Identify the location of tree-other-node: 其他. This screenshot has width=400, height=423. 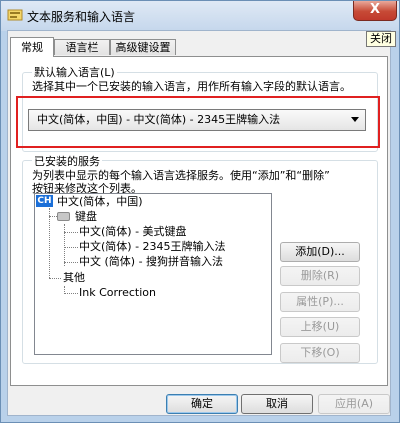
(74, 278).